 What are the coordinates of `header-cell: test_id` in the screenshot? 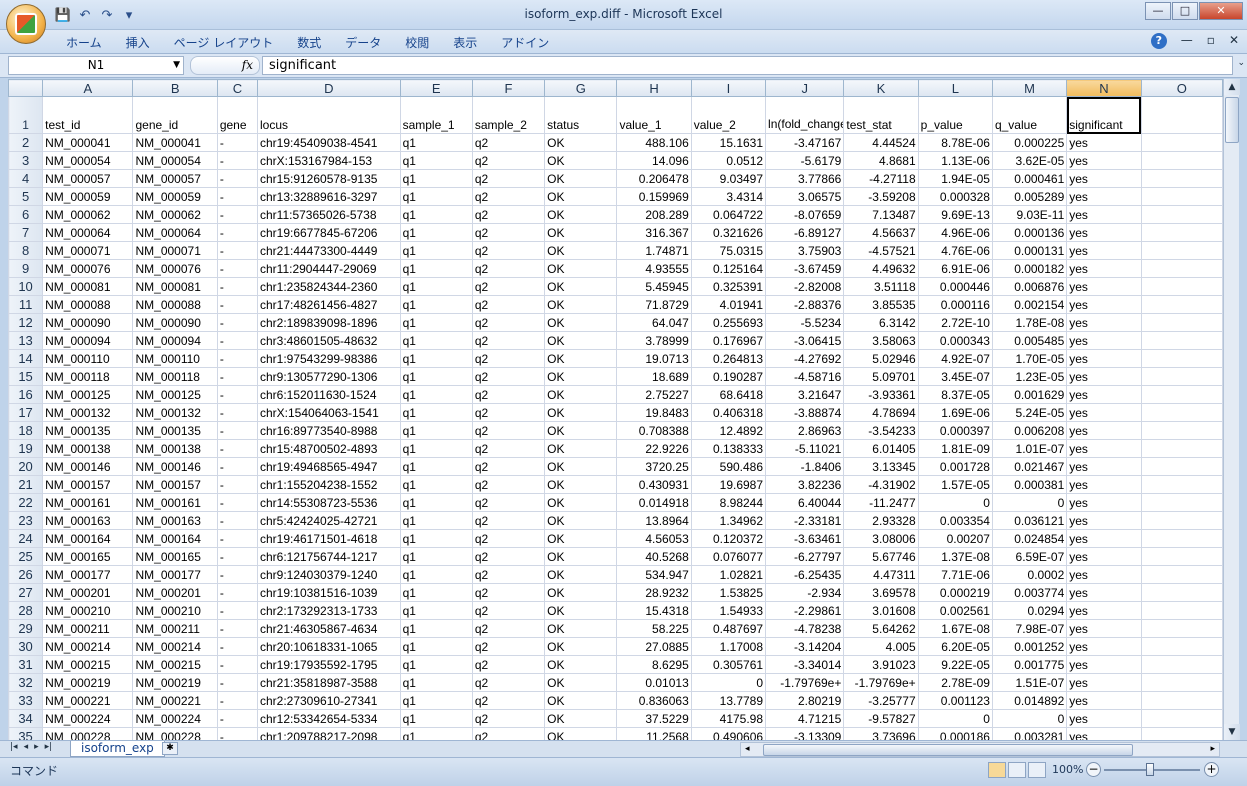 It's located at (88, 115).